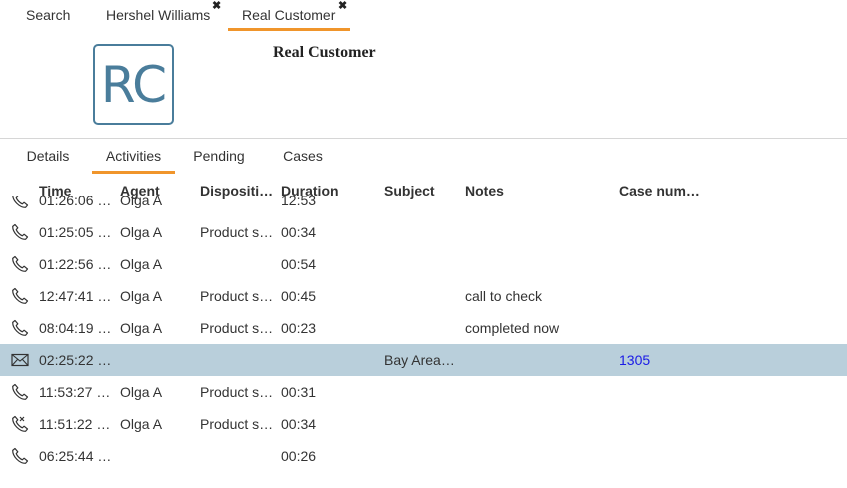 The width and height of the screenshot is (847, 488). I want to click on cell-duration, so click(326, 360).